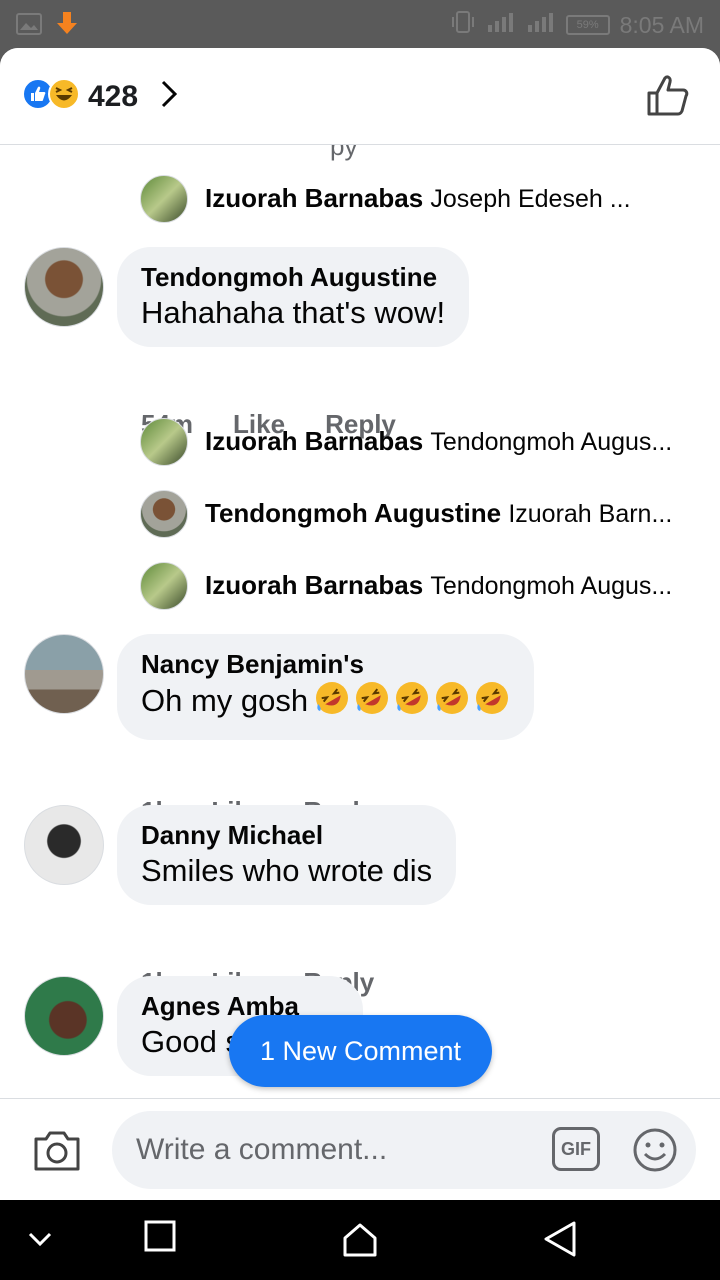  I want to click on chevron-right-icon, so click(169, 96).